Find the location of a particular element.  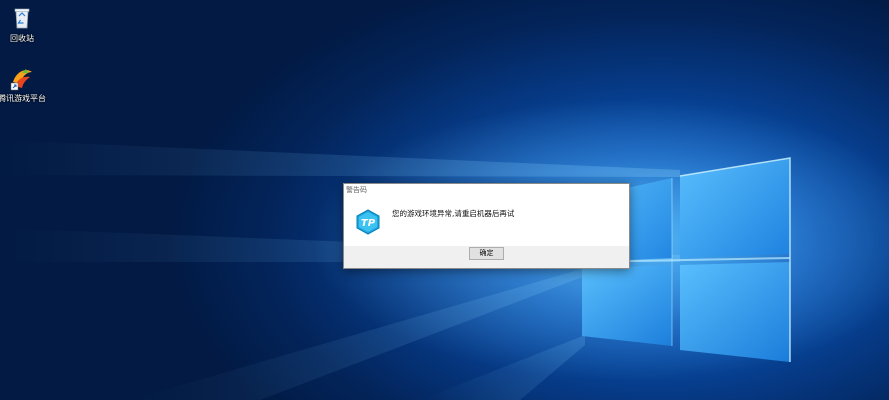

desktop-icon-label: 回收站 is located at coordinates (22, 38).